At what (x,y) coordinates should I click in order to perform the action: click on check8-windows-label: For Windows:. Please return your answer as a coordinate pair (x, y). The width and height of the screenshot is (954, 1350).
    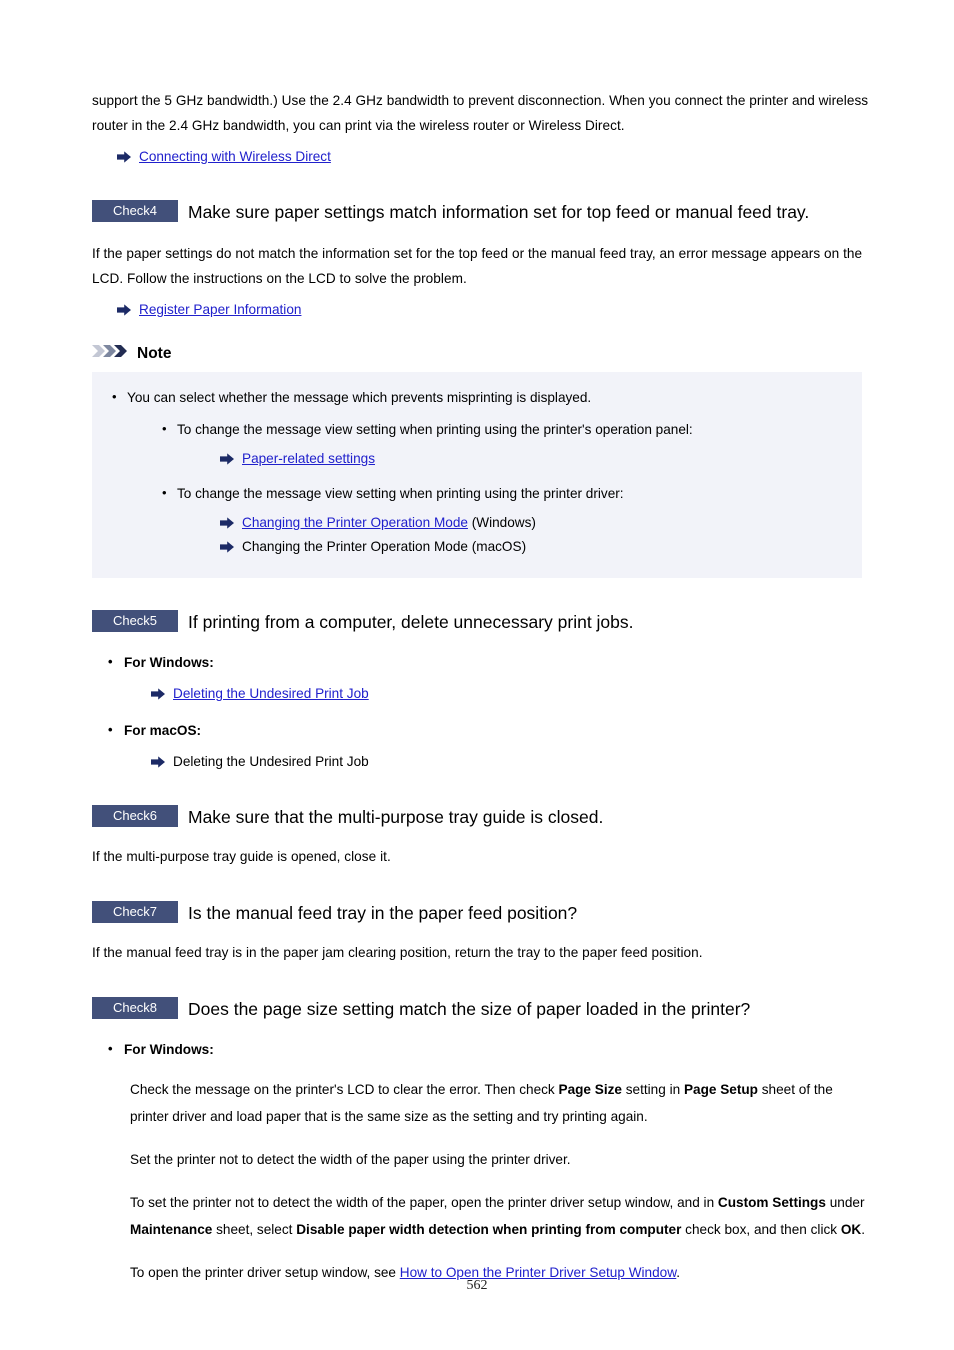
    Looking at the image, I should click on (169, 1049).